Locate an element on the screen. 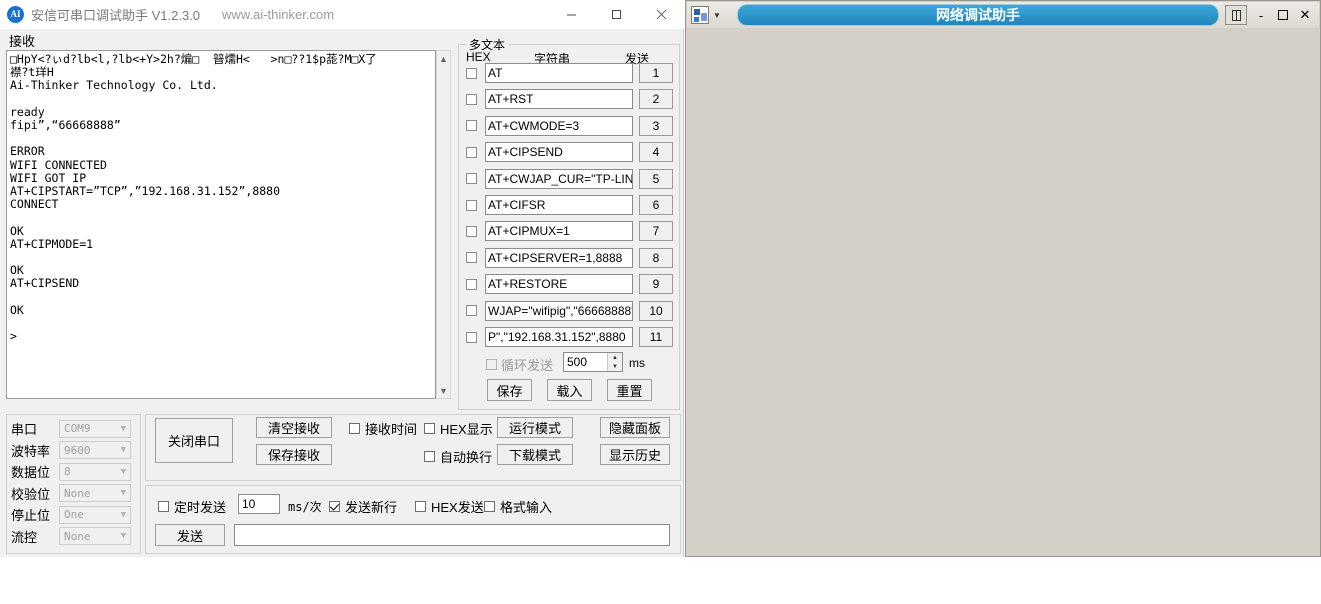 Image resolution: width=1321 pixels, height=604 pixels. loop-interval-stepper: 500 ▲ ▼ is located at coordinates (593, 362).